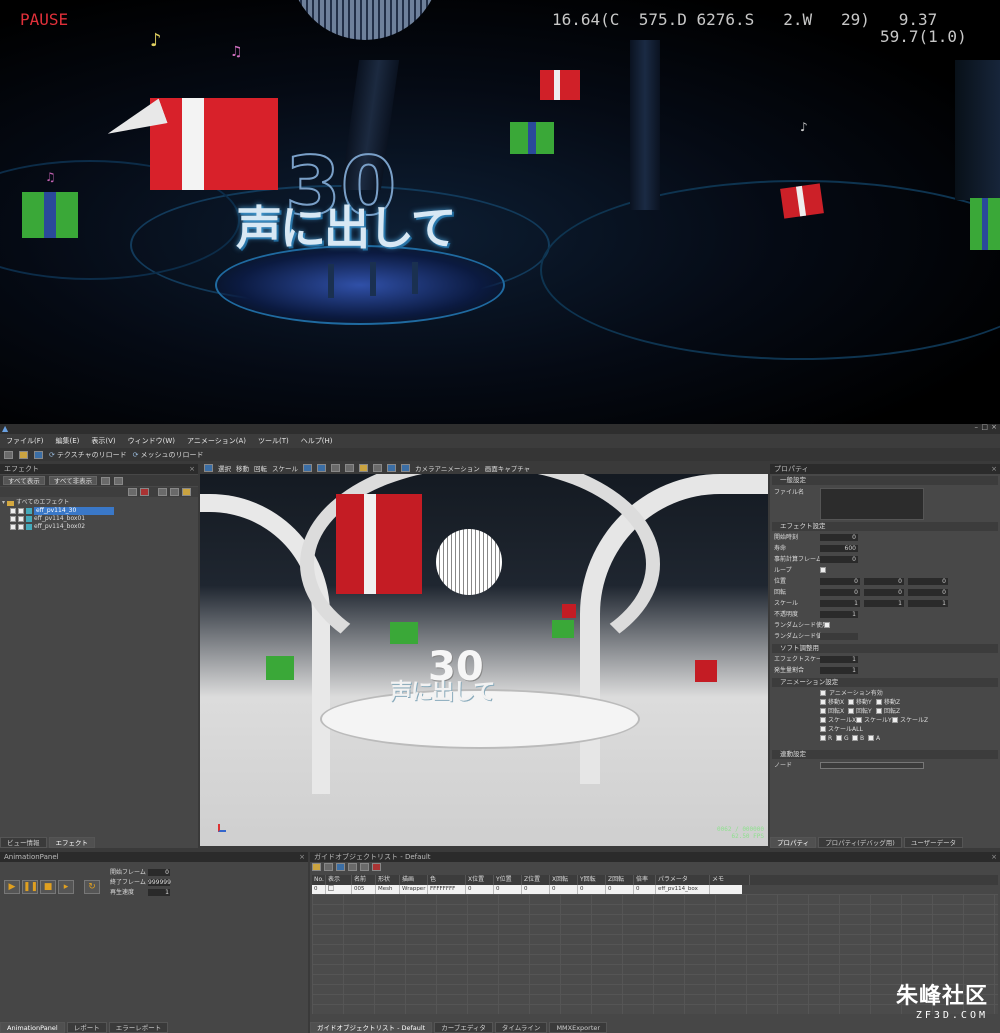 This screenshot has width=1000, height=1033. I want to click on col-header: X回転, so click(564, 880).